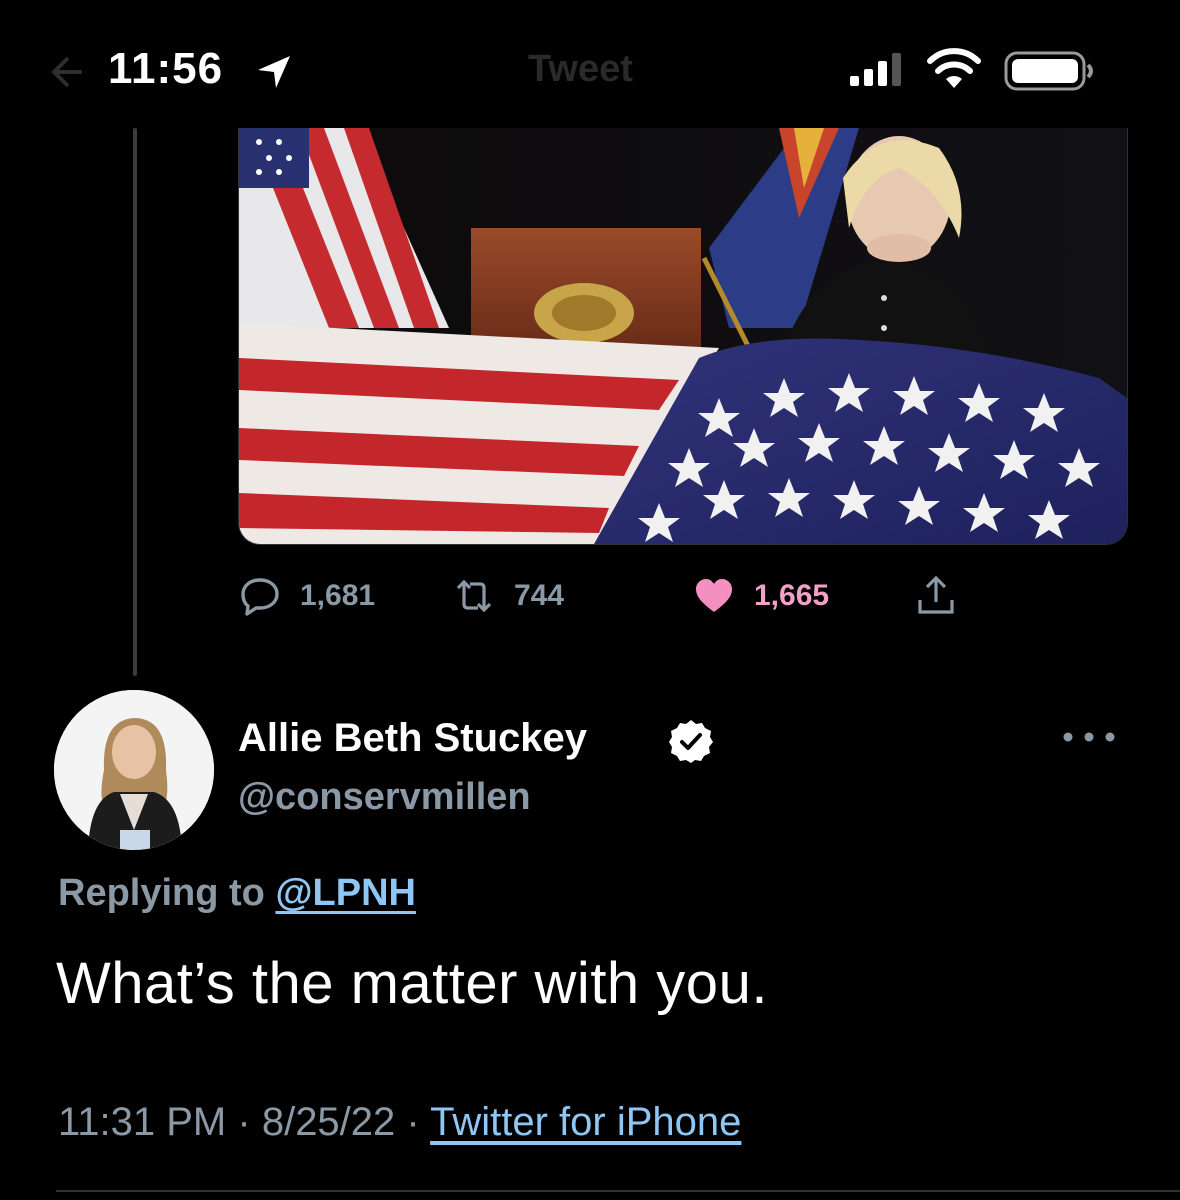 The width and height of the screenshot is (1180, 1200). Describe the element at coordinates (142, 1122) in the screenshot. I see `tweet-time: 11:31 PM` at that location.